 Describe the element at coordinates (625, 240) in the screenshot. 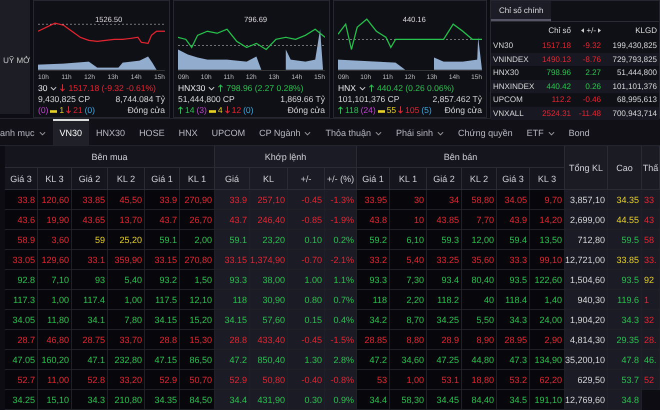

I see `table-cell: 59.5` at that location.